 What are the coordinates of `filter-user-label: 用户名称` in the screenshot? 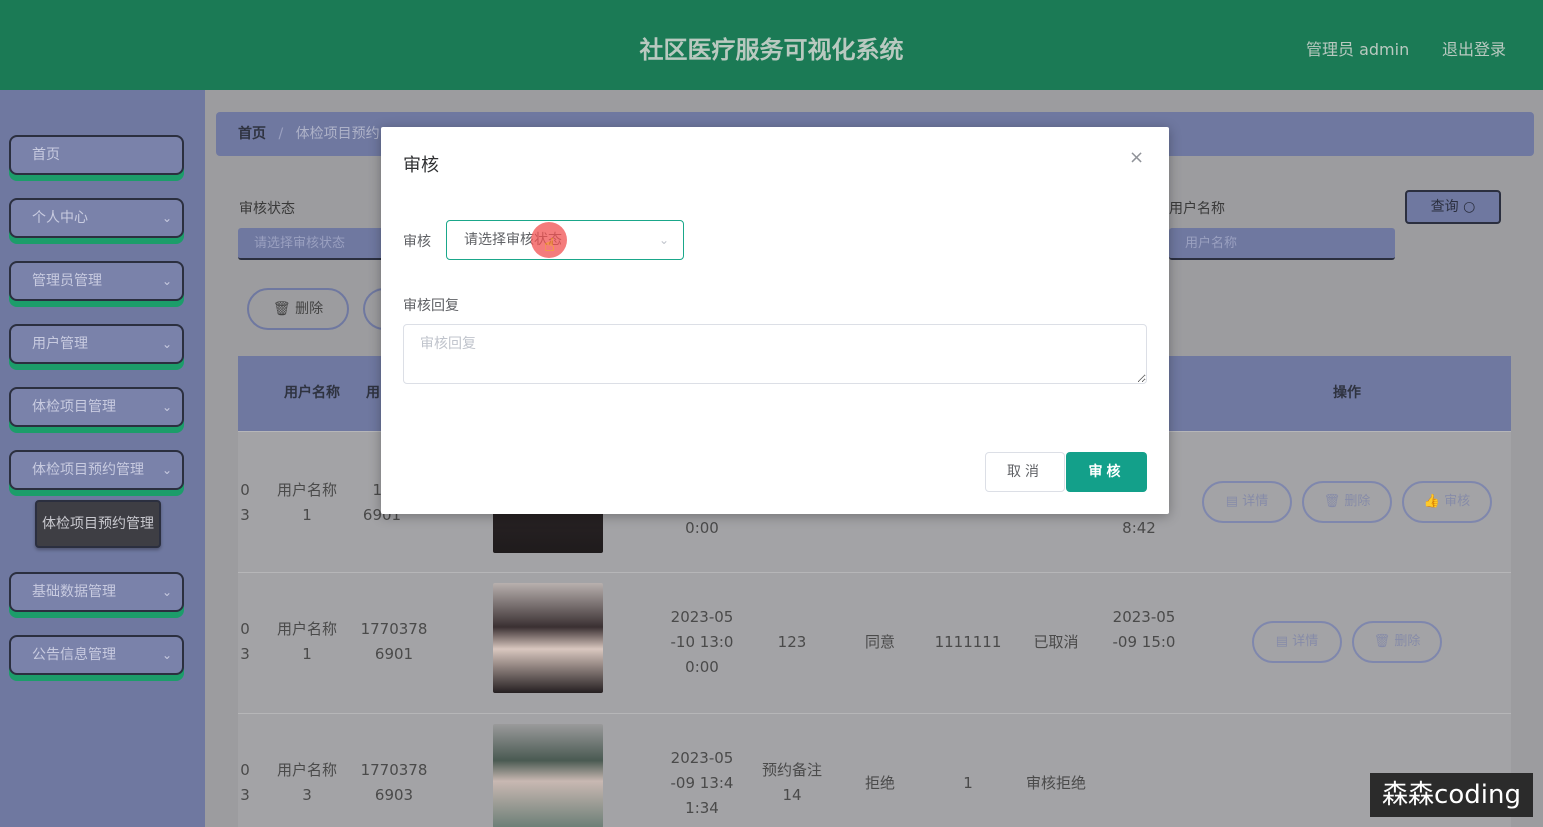 It's located at (1197, 209).